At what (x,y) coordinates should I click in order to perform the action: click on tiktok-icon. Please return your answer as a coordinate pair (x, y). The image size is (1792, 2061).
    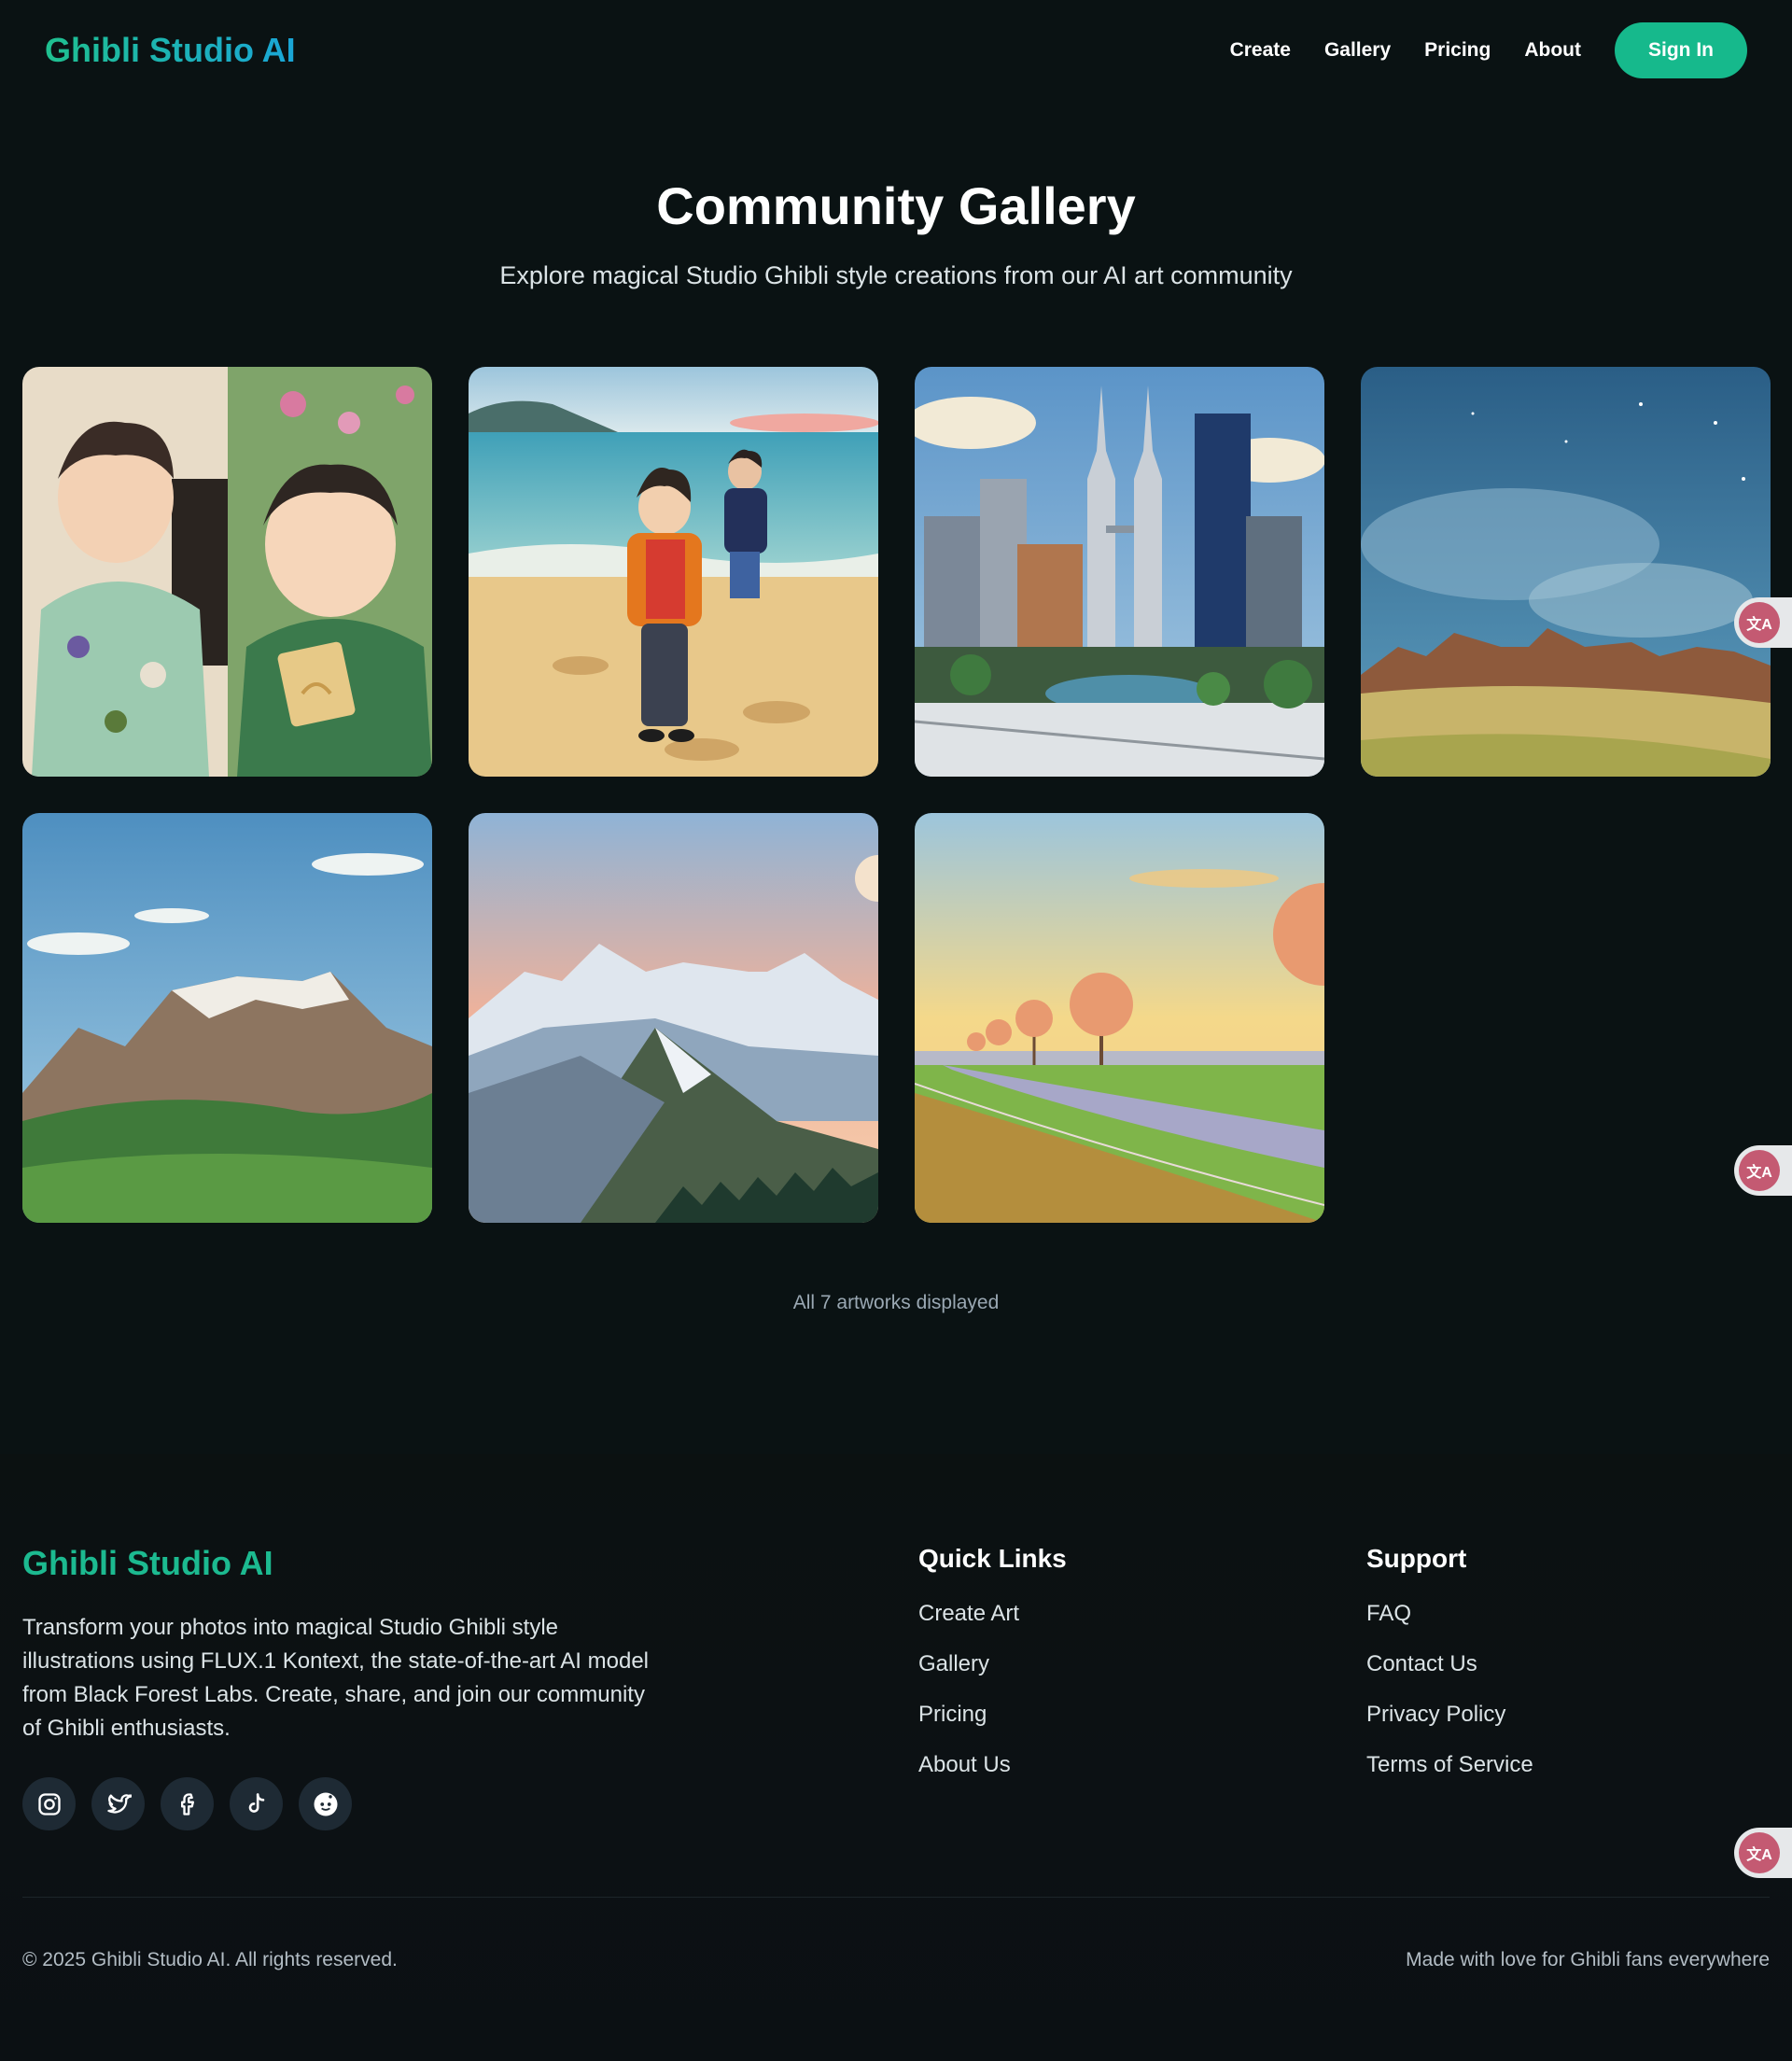
    Looking at the image, I should click on (256, 1803).